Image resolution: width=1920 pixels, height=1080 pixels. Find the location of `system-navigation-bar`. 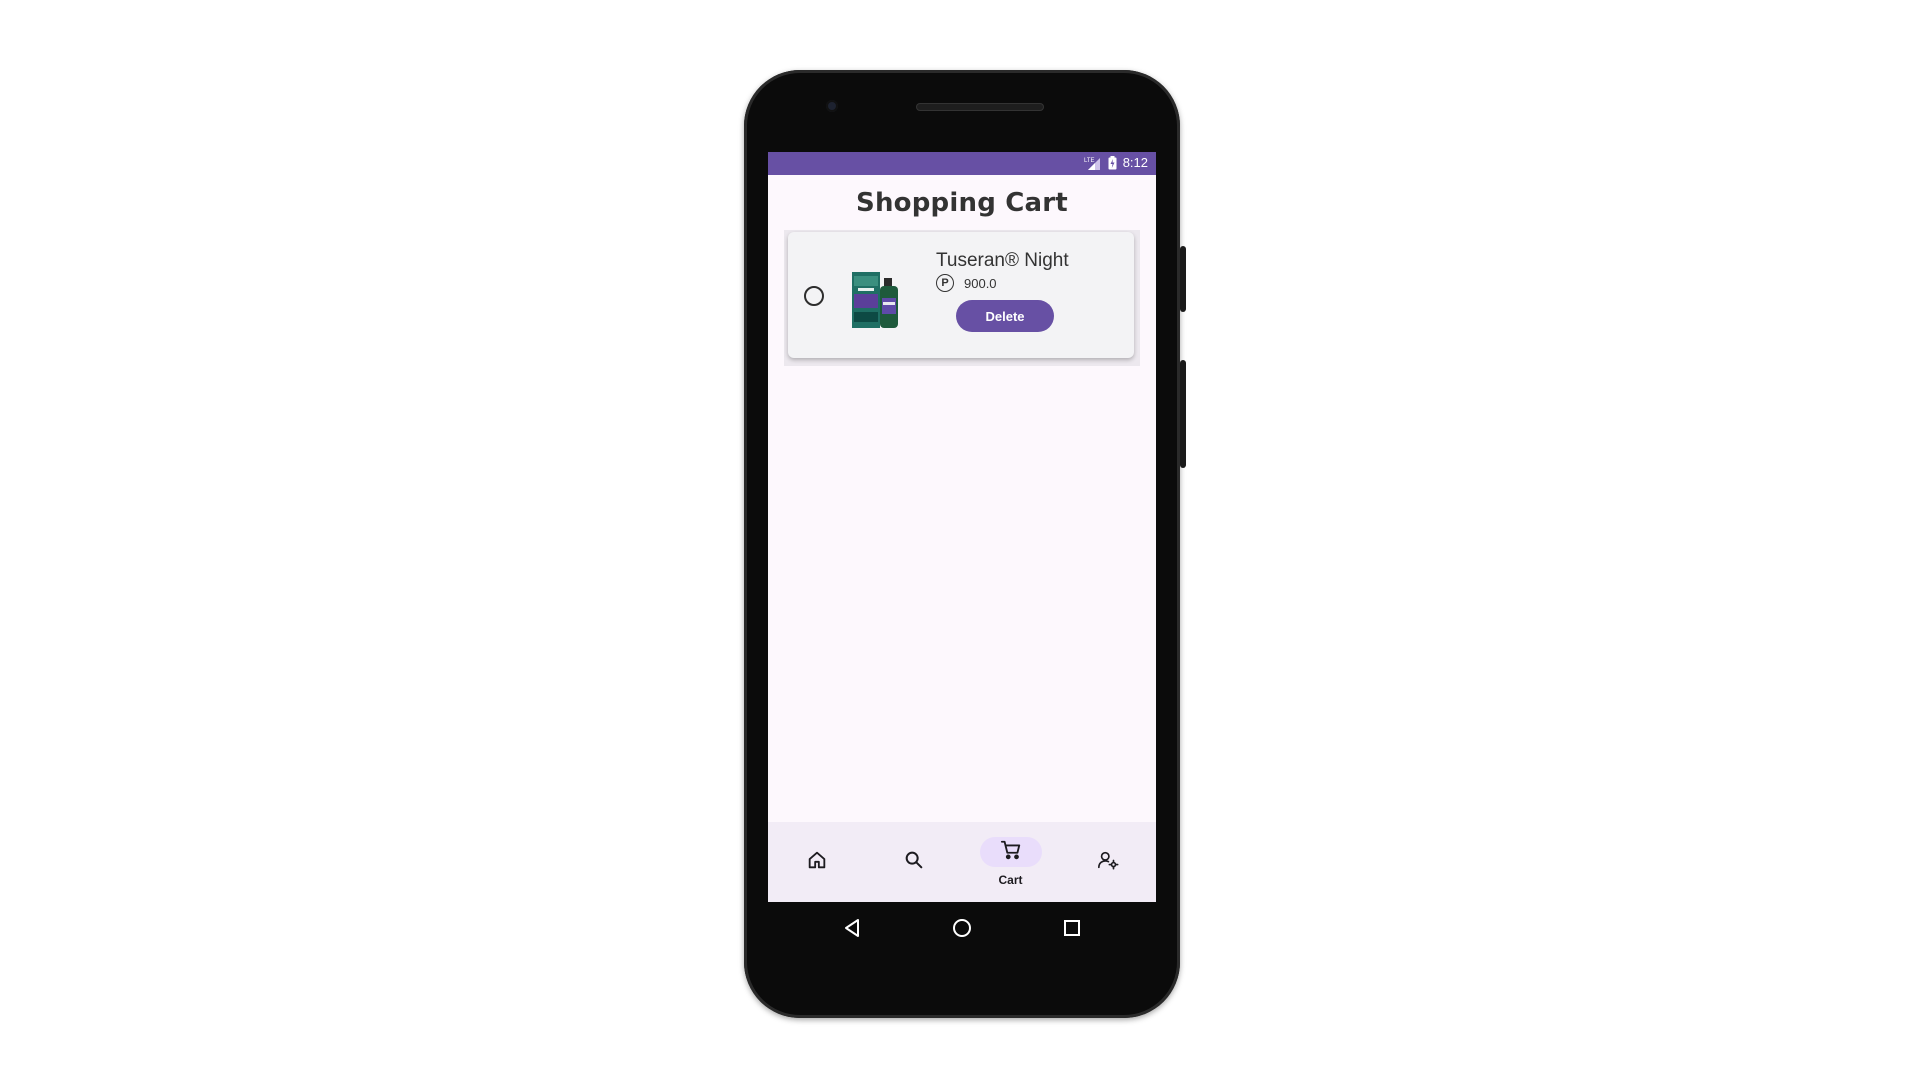

system-navigation-bar is located at coordinates (962, 928).